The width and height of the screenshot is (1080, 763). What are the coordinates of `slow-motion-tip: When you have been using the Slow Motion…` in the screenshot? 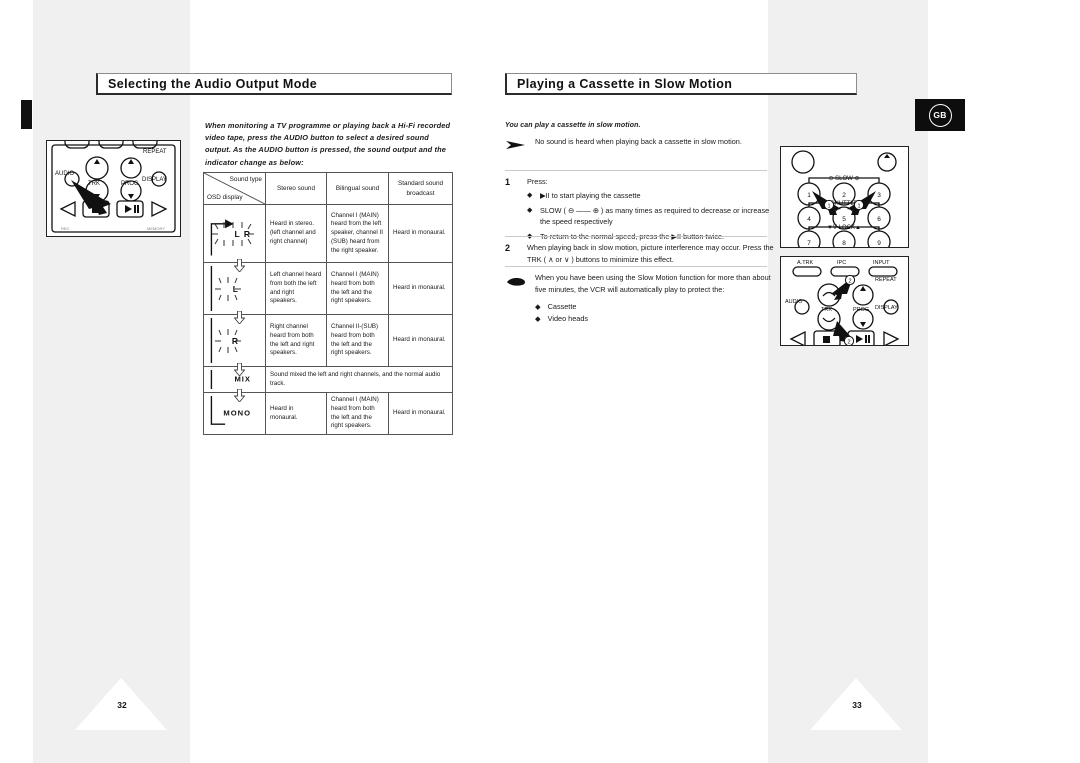 It's located at (639, 298).